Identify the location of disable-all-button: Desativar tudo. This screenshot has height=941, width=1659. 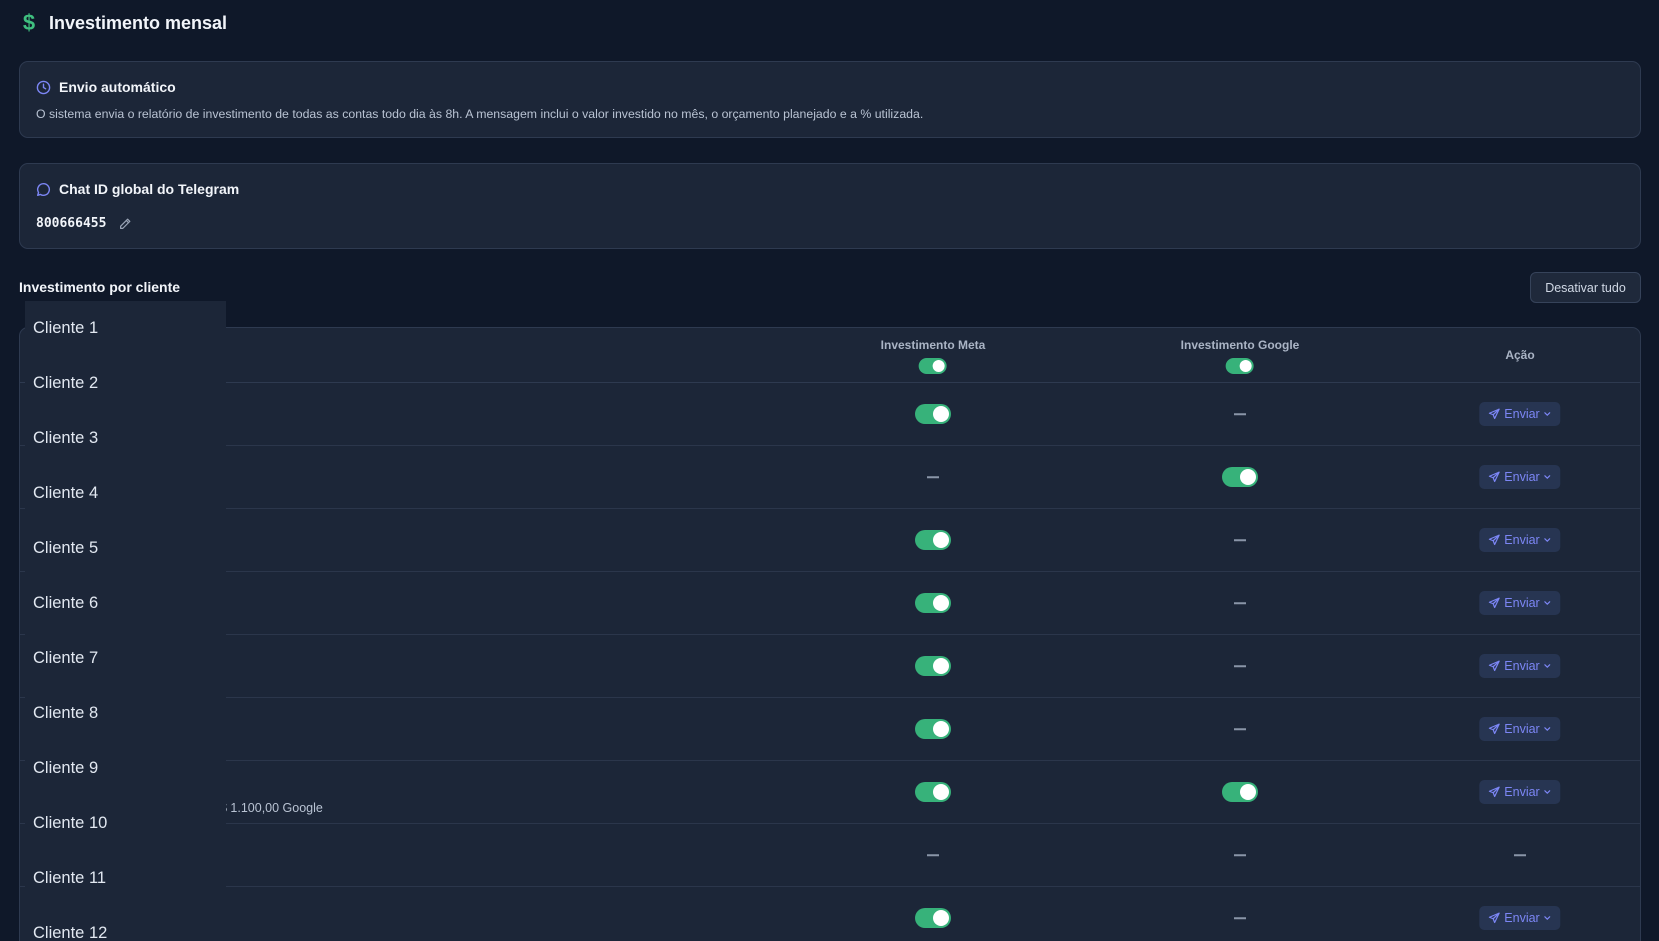
(1585, 287).